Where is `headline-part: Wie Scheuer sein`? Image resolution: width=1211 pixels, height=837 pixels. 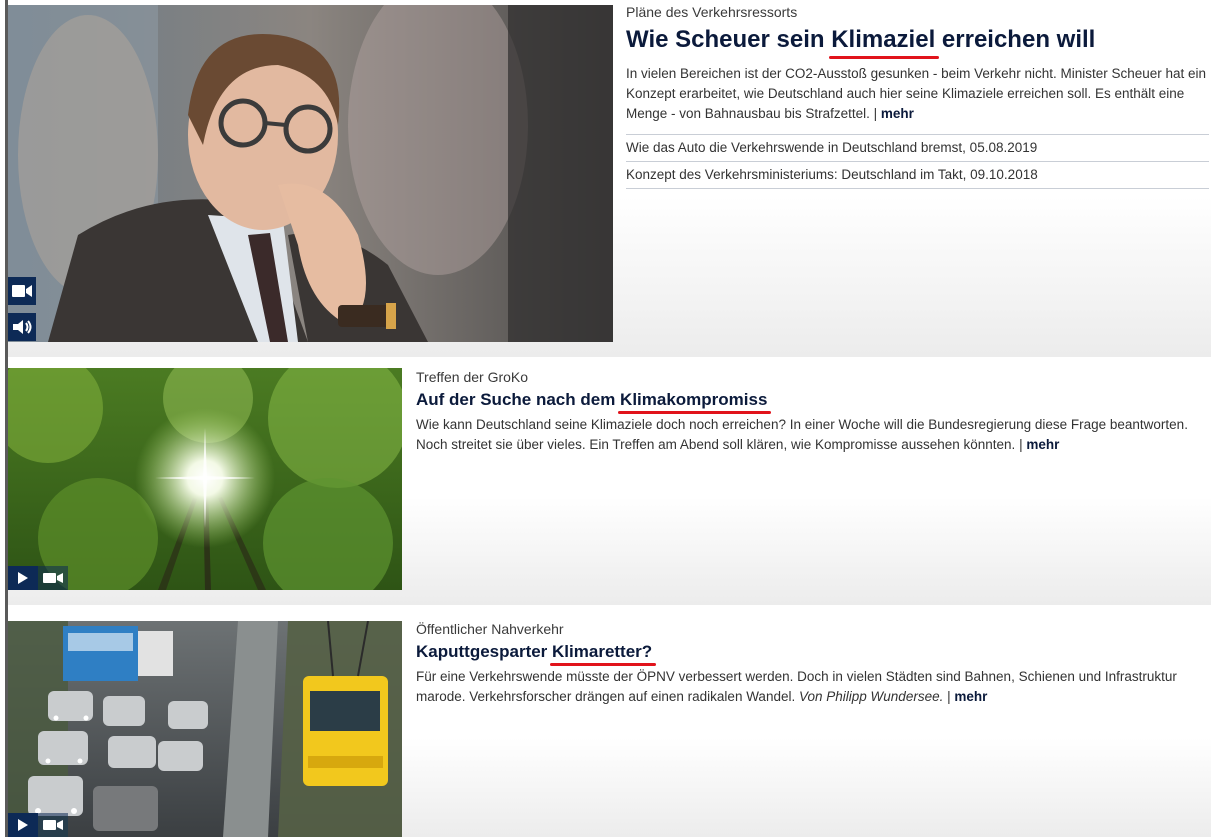 headline-part: Wie Scheuer sein is located at coordinates (729, 39).